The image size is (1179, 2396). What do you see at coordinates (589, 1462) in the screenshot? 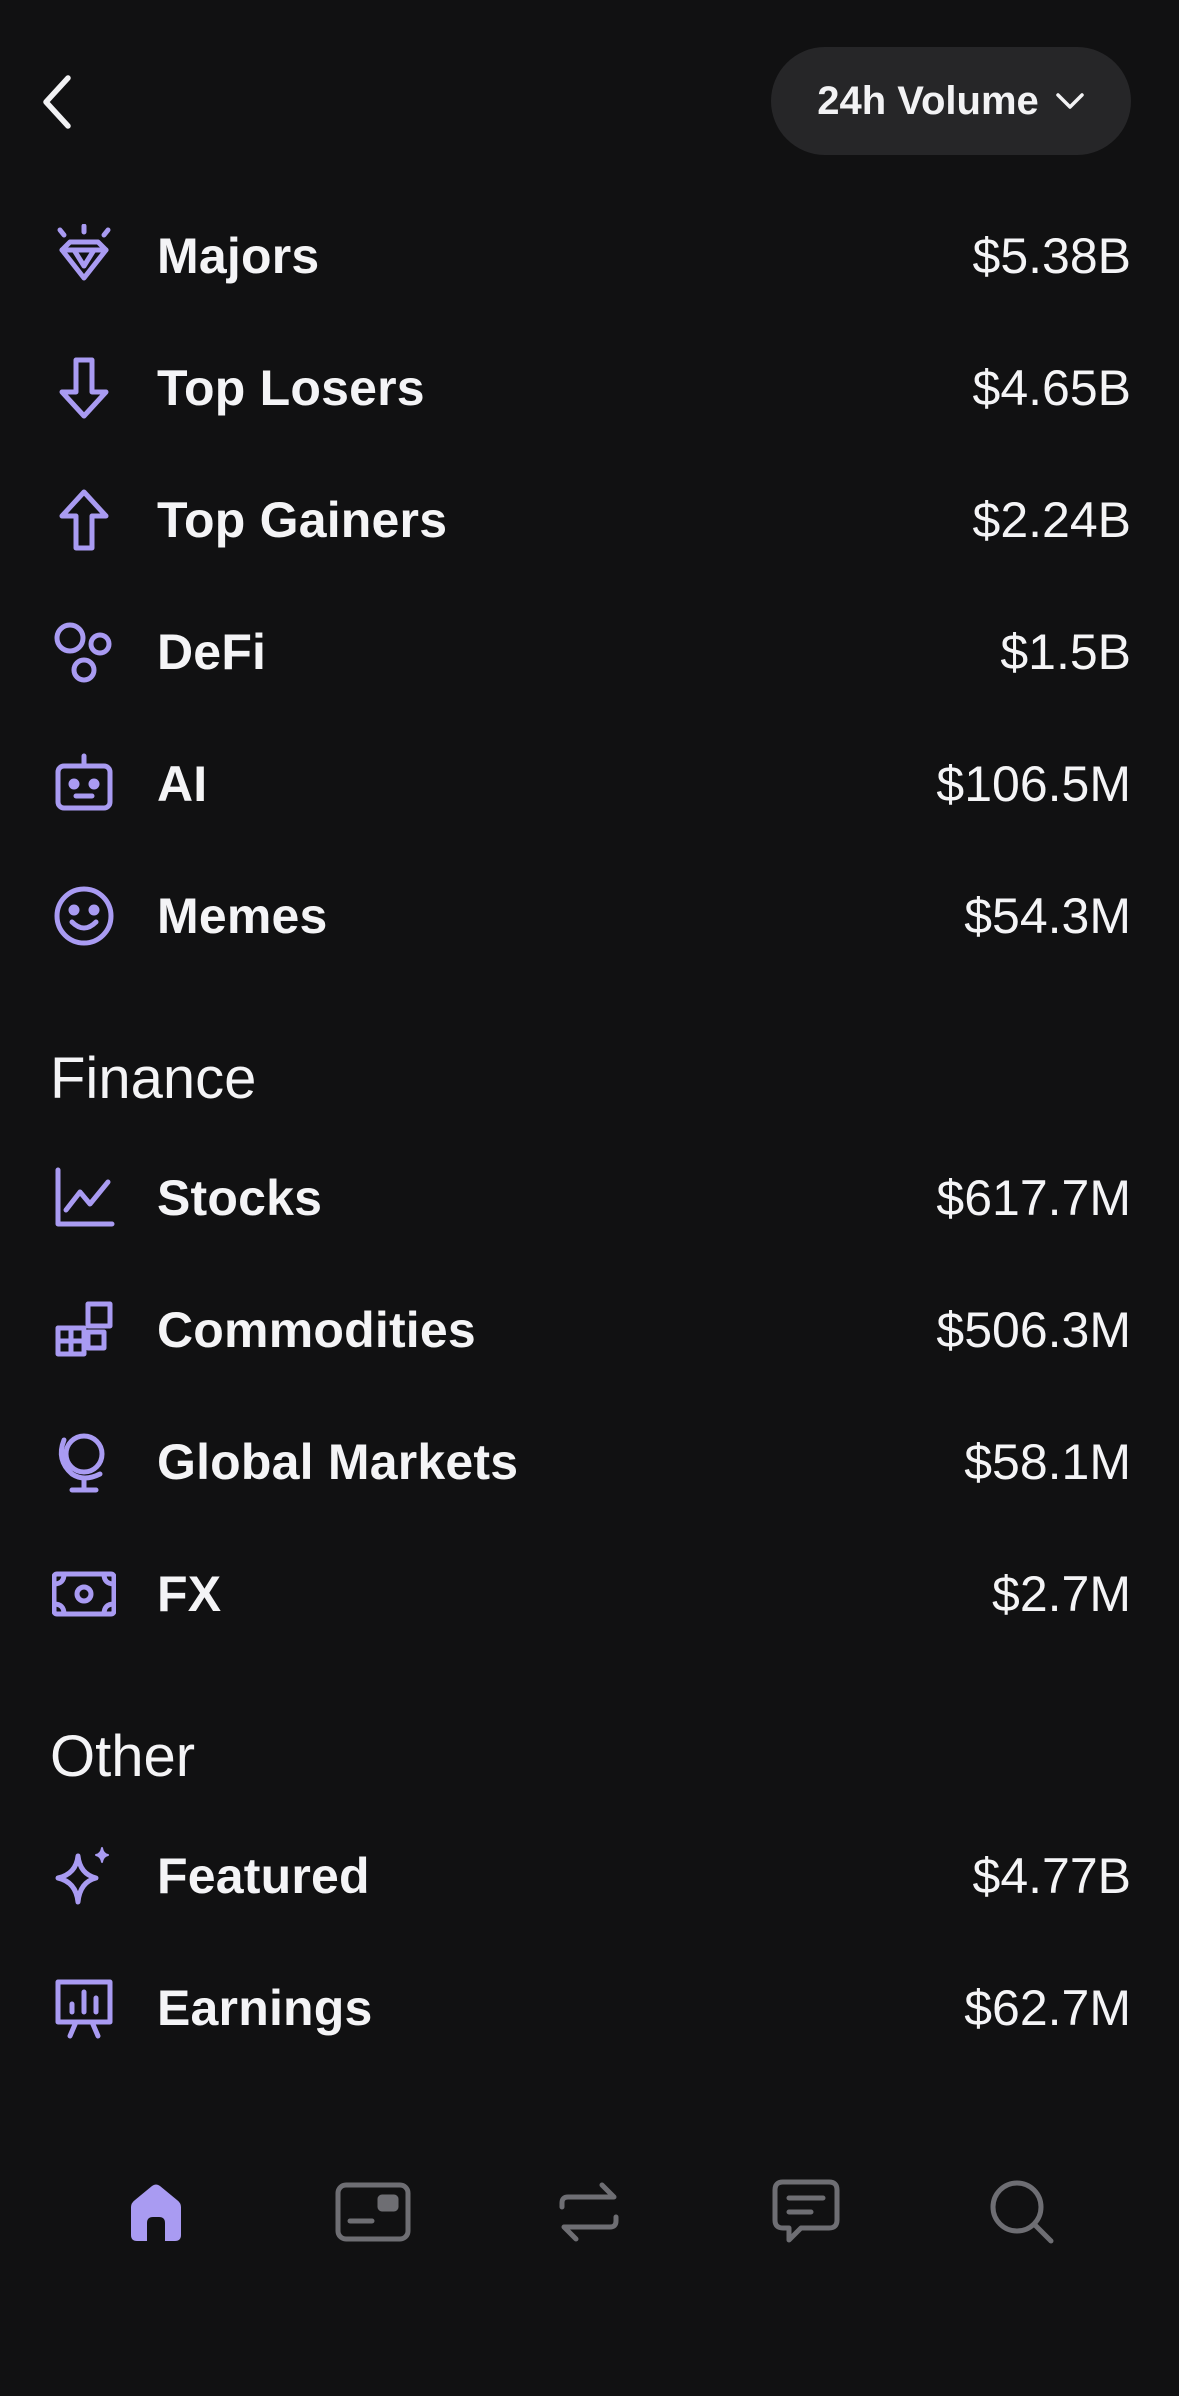
I see `list-item-global-markets: Global Markets $58.1M` at bounding box center [589, 1462].